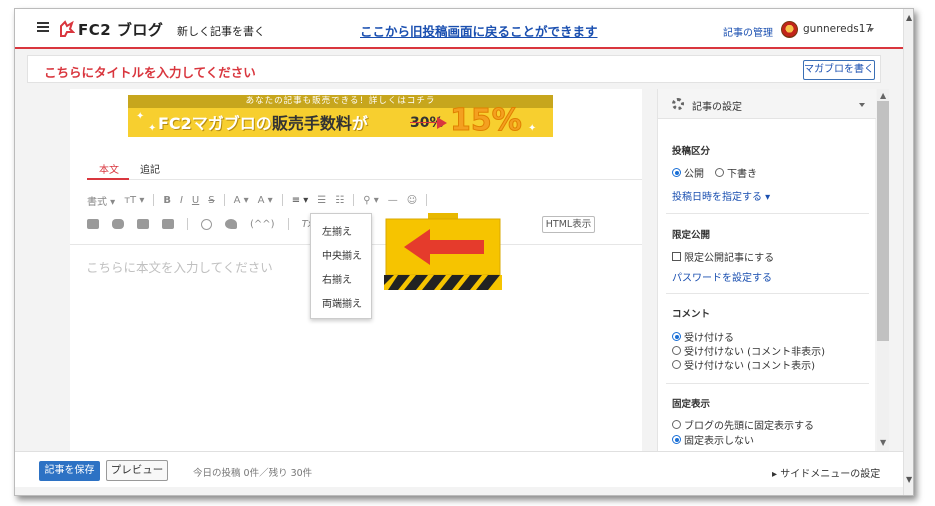 The image size is (935, 506). I want to click on scroll-thumb, so click(883, 221).